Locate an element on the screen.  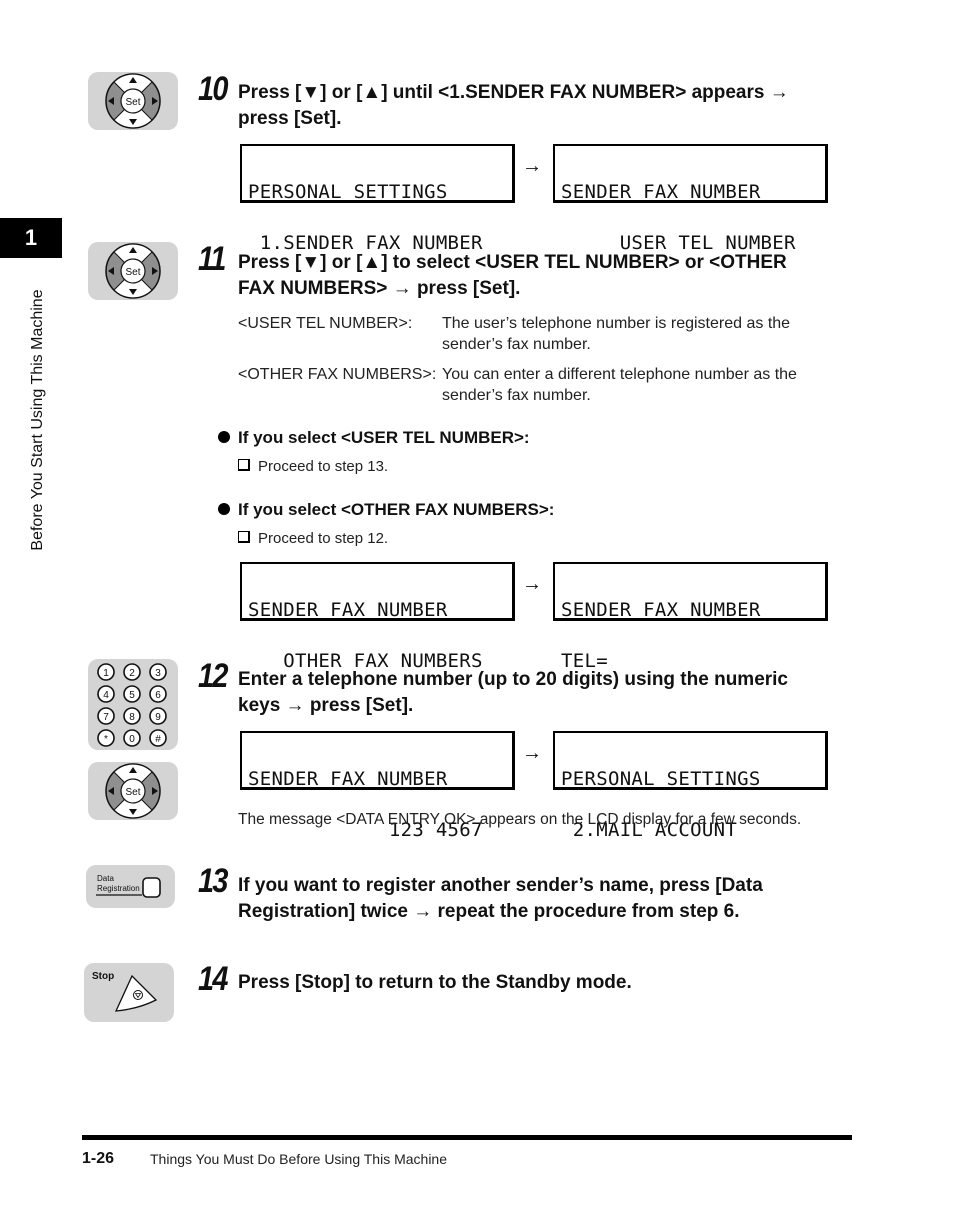
keypad-key-label: 3 is located at coordinates (158, 673).